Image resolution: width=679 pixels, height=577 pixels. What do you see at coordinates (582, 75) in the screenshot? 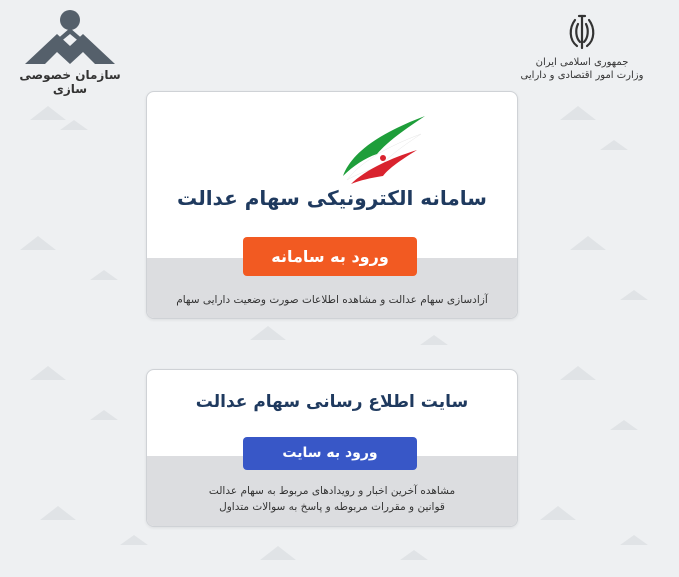
I see `ministry-title: وزارت امور اقتصادی و دارایی` at bounding box center [582, 75].